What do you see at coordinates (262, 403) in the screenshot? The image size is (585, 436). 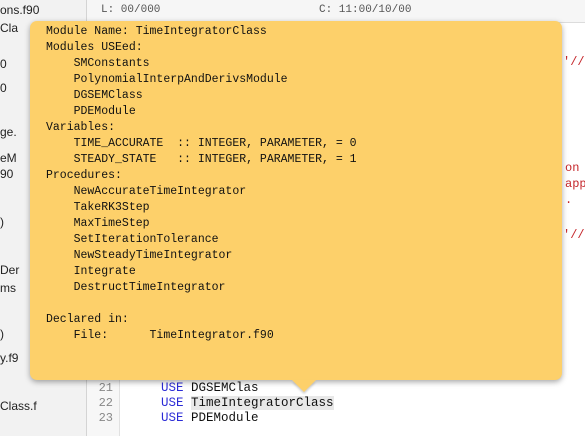 I see `module-name-highlighted: TimeIntegratorClass` at bounding box center [262, 403].